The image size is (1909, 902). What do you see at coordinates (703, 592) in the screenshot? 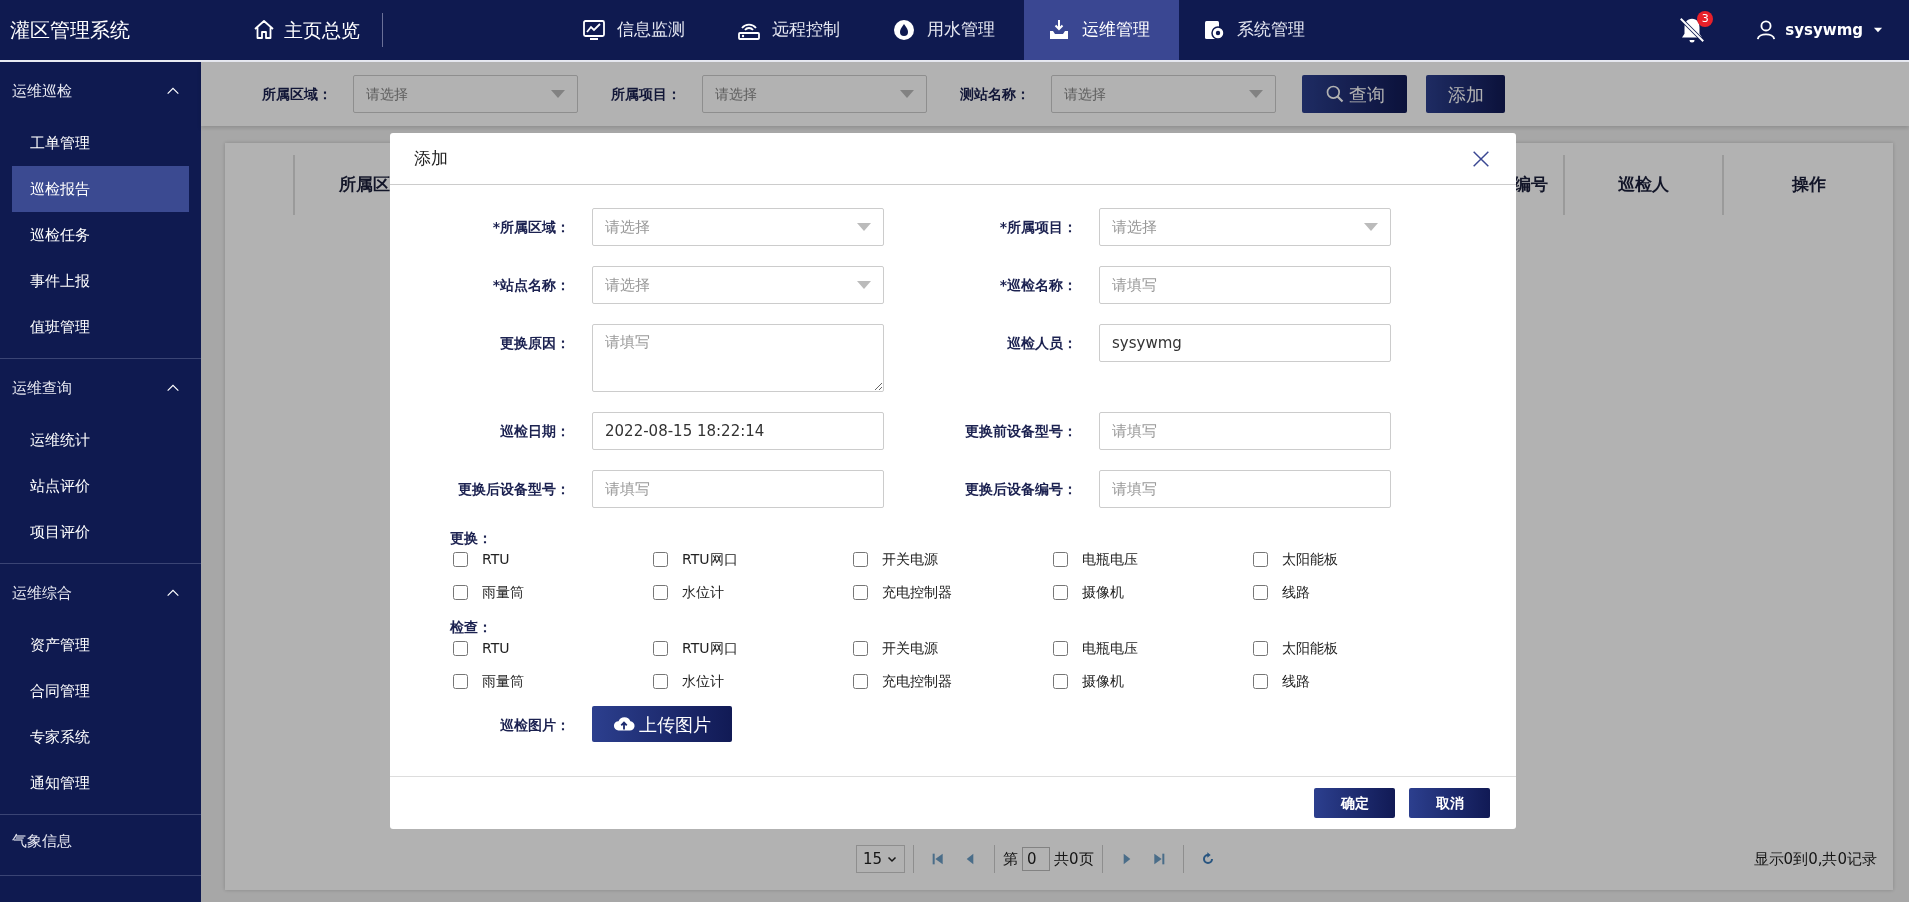
I see `checkbox-label: 水位计` at bounding box center [703, 592].